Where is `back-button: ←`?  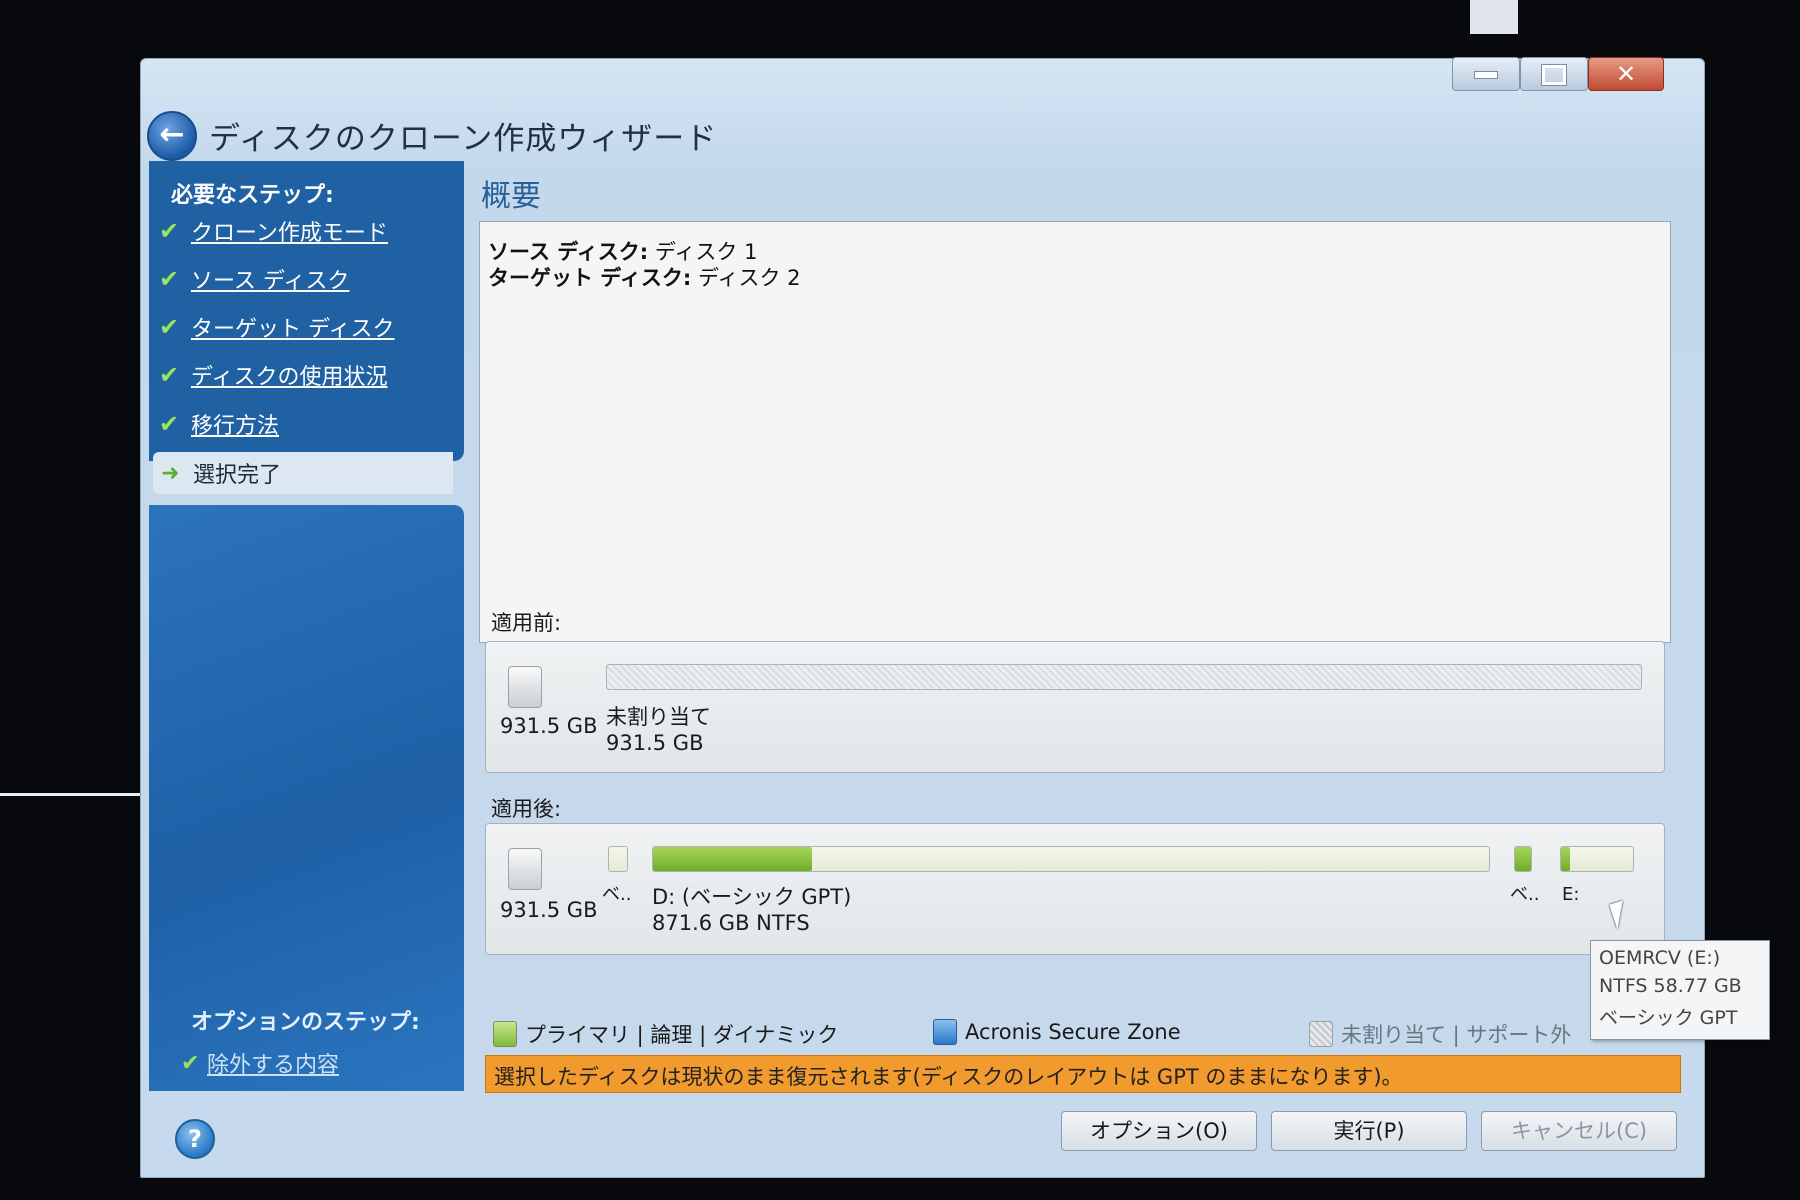
back-button: ← is located at coordinates (172, 136).